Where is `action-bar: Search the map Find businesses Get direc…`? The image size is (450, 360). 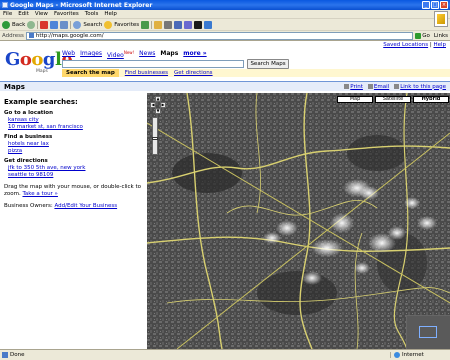
action-bar: Search the map Find businesses Get direc… is located at coordinates (256, 73).